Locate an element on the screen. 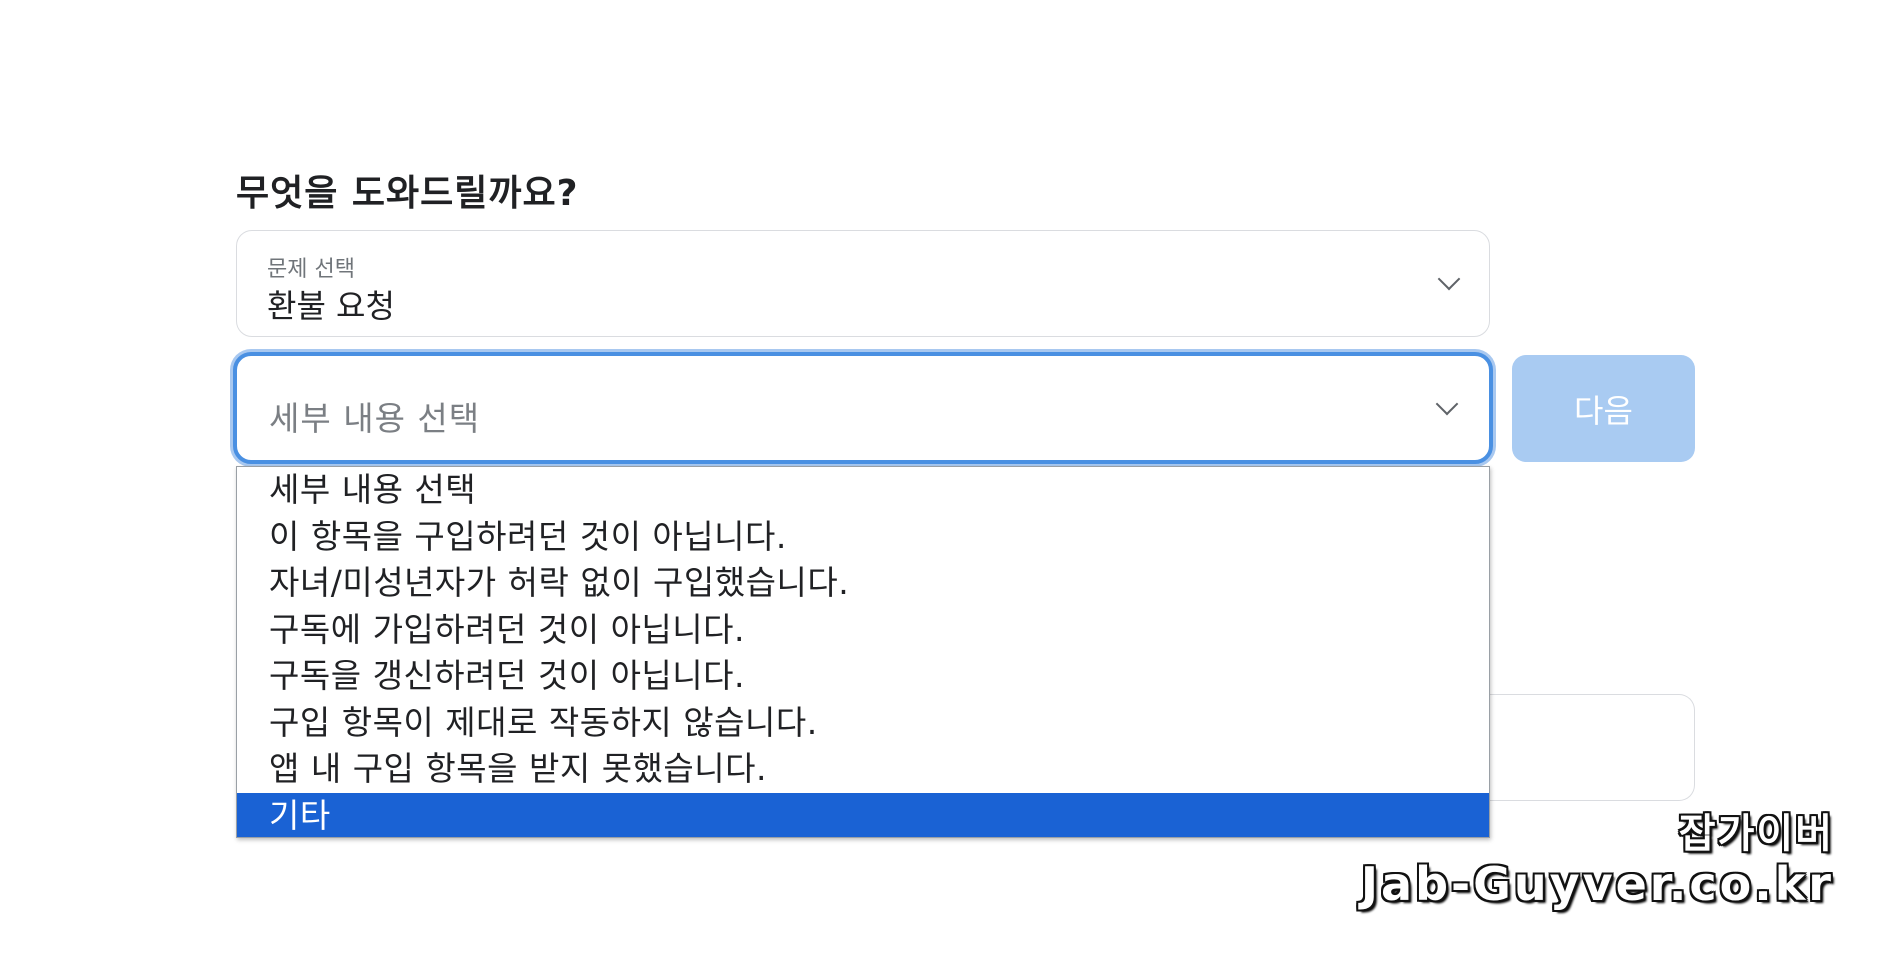  watermark: 잡가이버 Jab-Guyver.co.kr is located at coordinates (1597, 860).